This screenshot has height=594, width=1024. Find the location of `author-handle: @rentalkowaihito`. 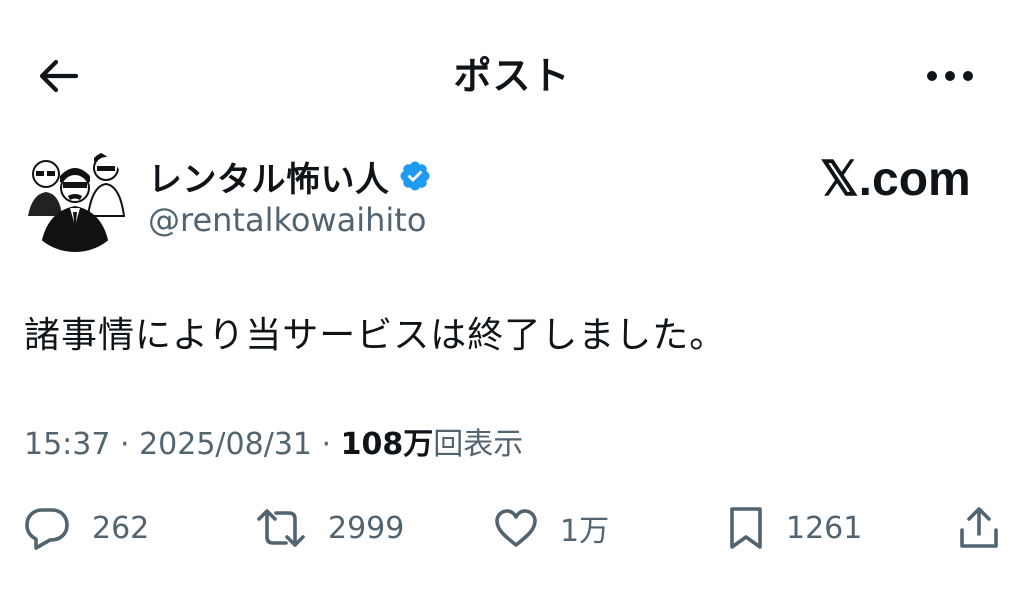

author-handle: @rentalkowaihito is located at coordinates (287, 220).